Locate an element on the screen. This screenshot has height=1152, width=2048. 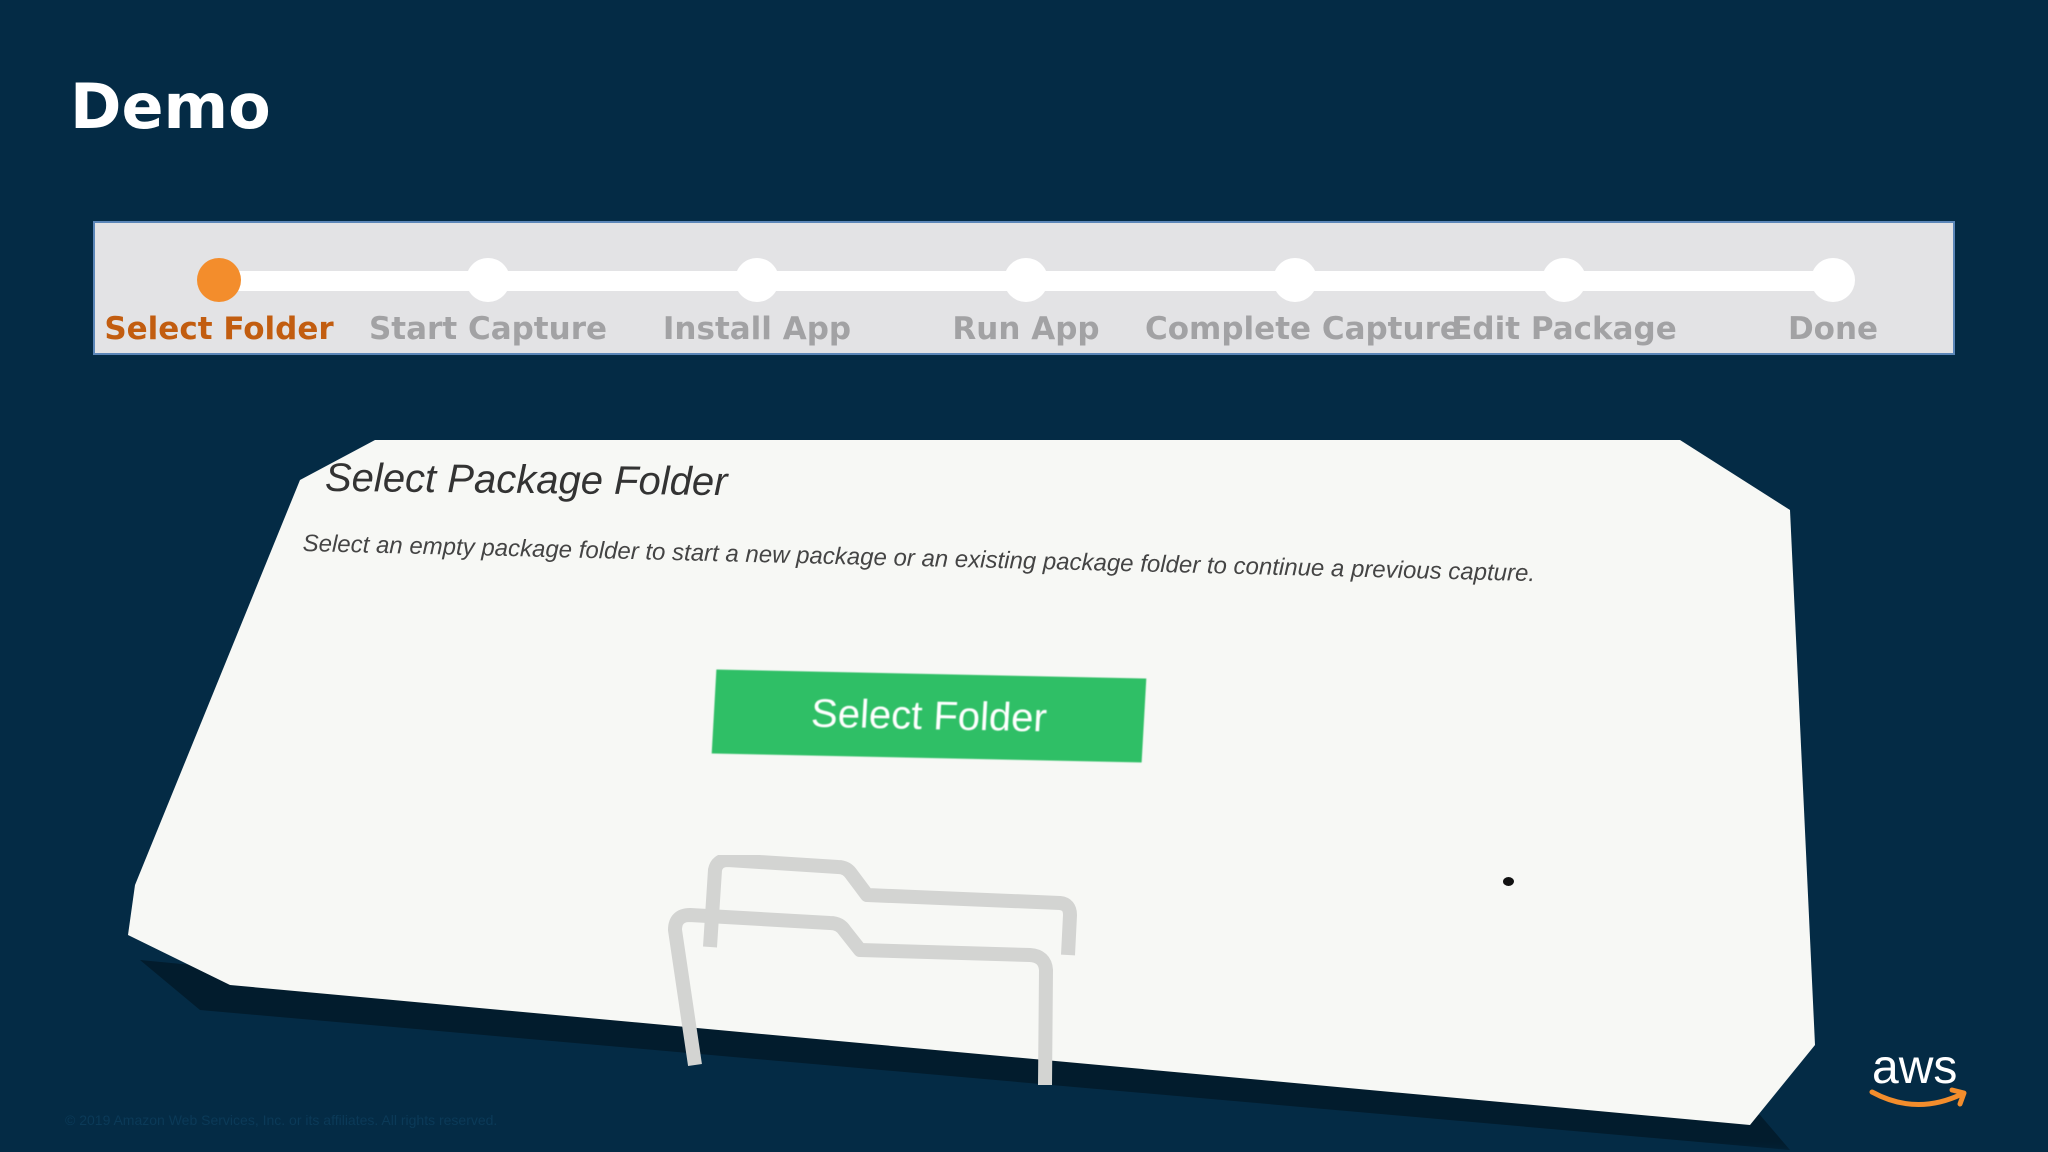
package-folder-title: Select Package Folder is located at coordinates (526, 480).